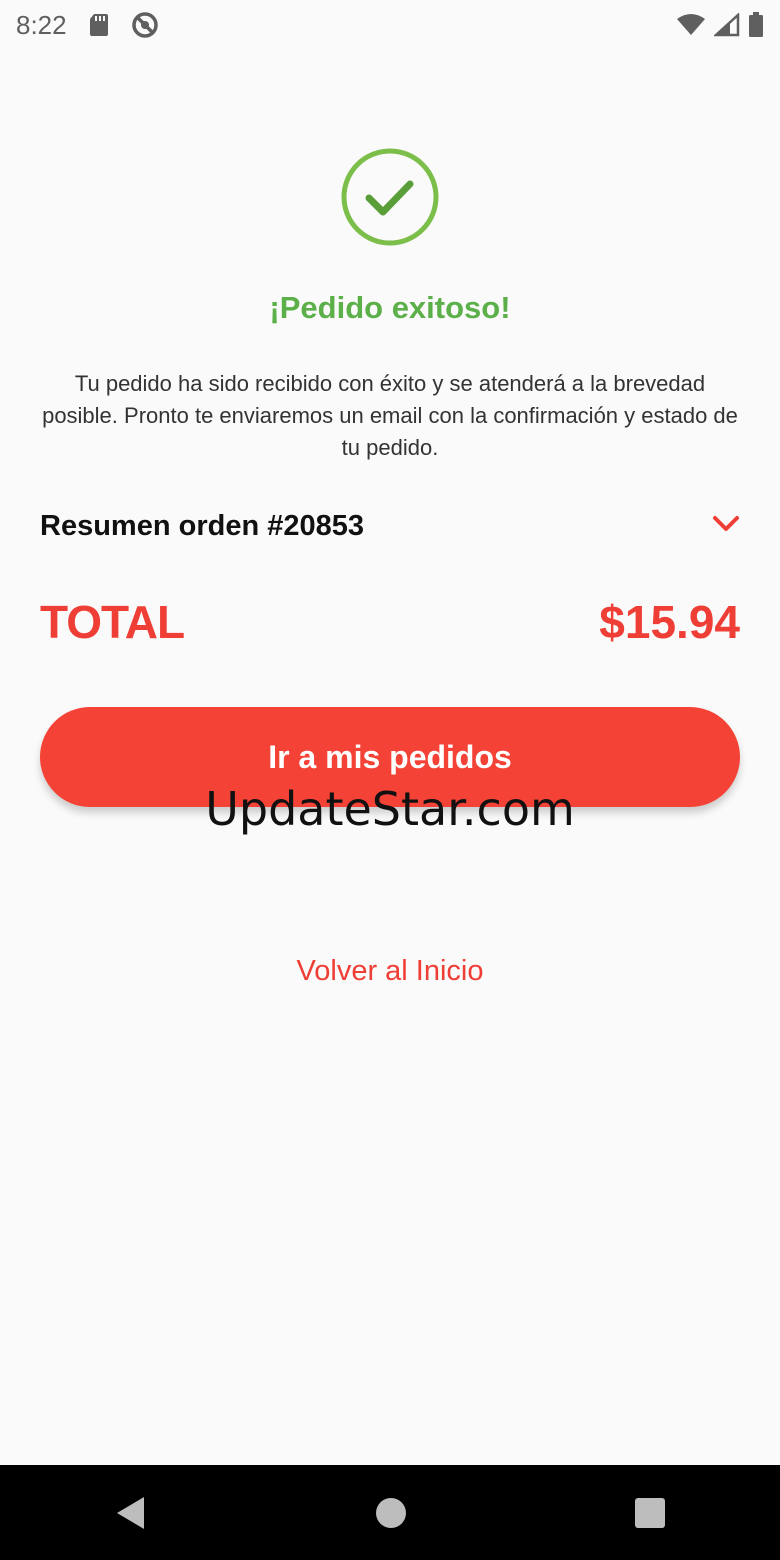  I want to click on signal-icon, so click(727, 25).